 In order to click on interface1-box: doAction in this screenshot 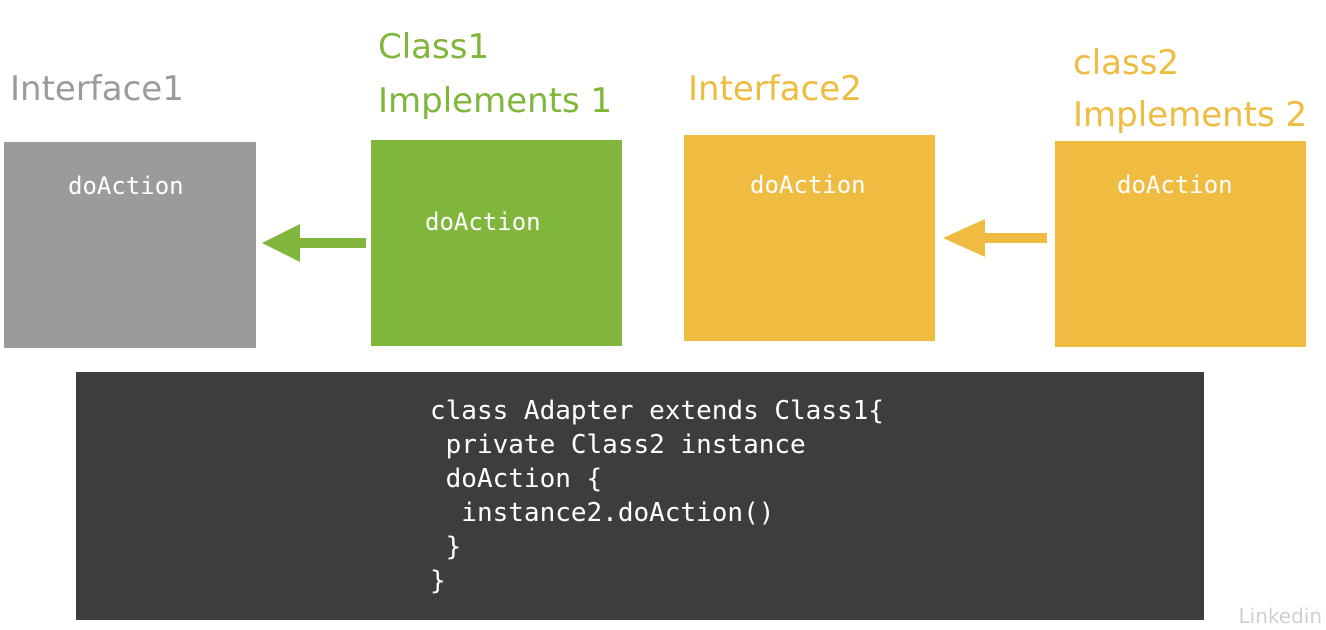, I will do `click(130, 245)`.